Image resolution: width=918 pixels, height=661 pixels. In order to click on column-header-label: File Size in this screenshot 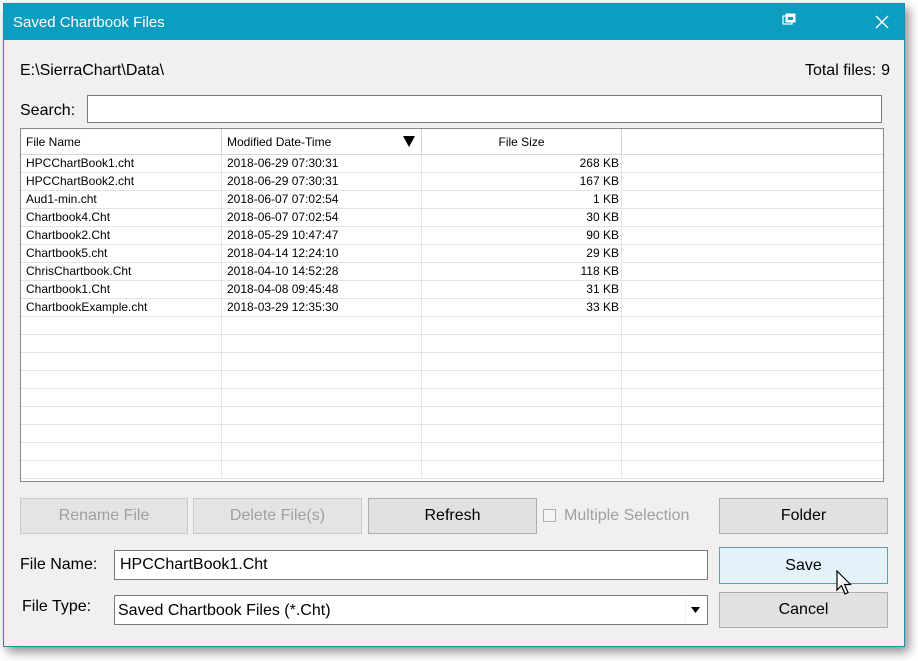, I will do `click(521, 142)`.